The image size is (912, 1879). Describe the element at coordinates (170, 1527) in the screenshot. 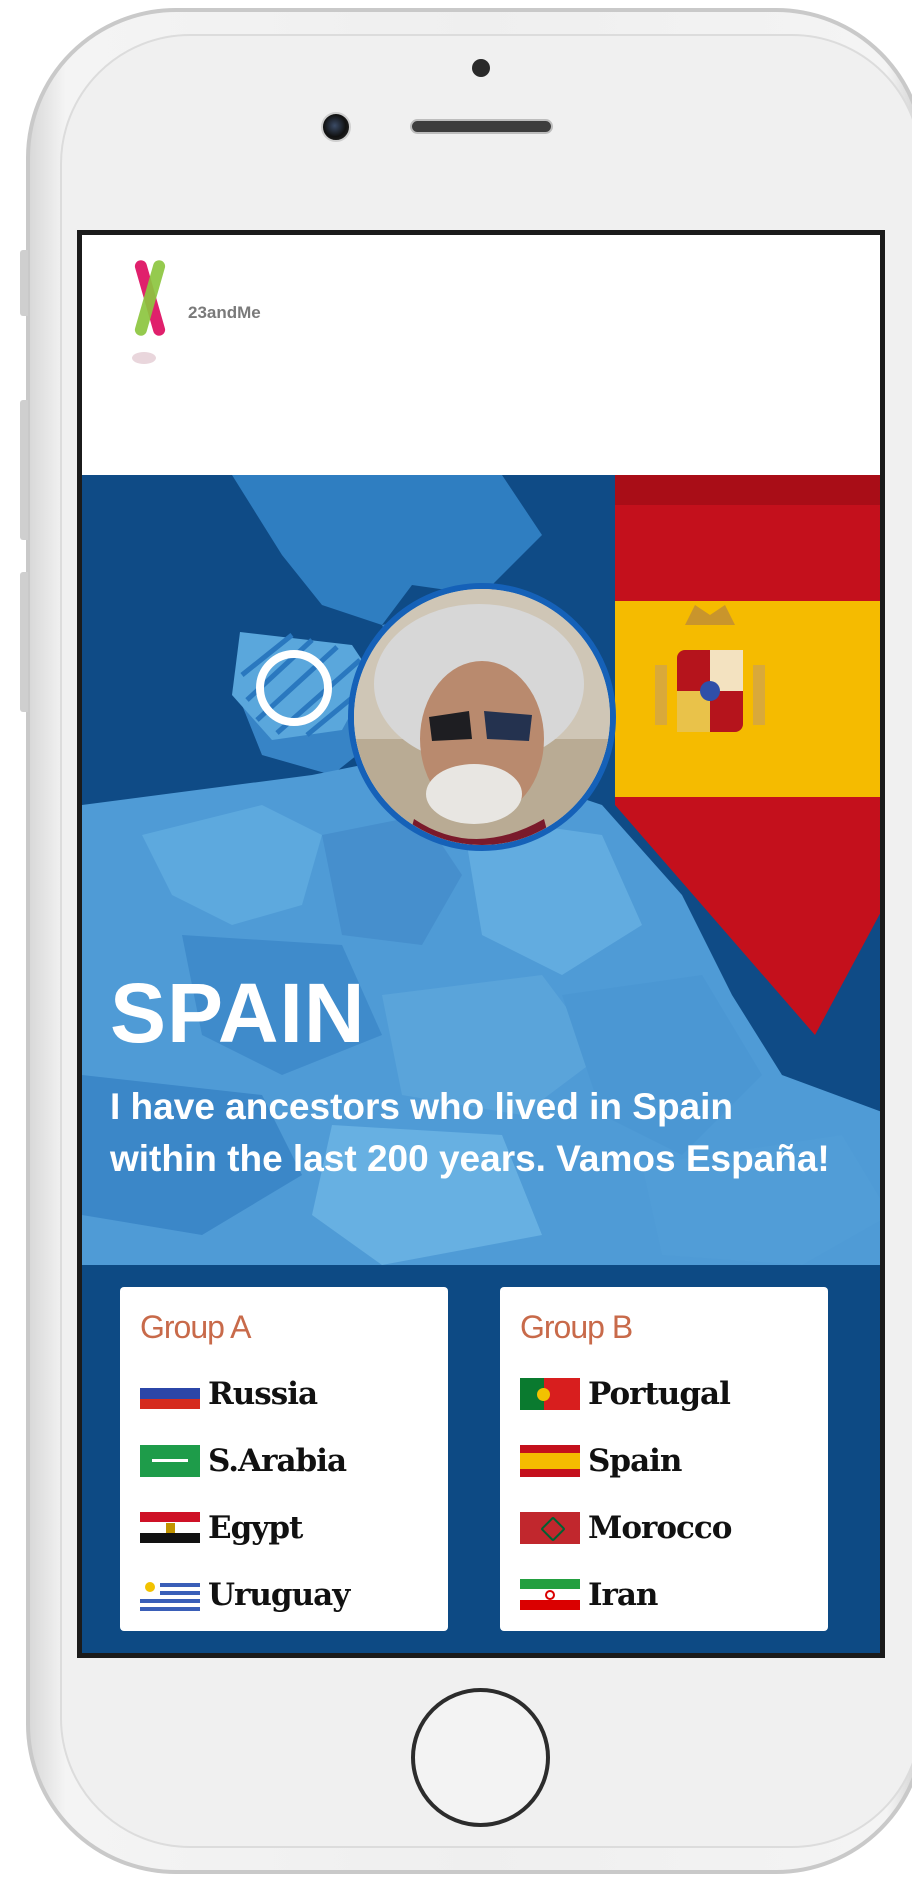

I see `egypt-flag-icon` at that location.